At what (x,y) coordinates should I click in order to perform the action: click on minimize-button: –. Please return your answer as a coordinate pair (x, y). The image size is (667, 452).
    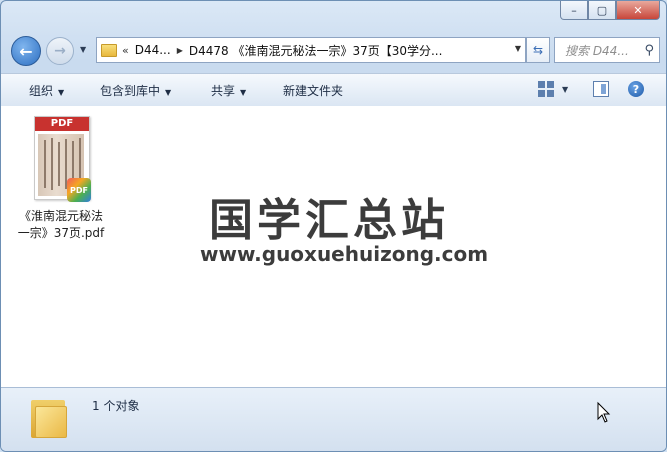
    Looking at the image, I should click on (574, 10).